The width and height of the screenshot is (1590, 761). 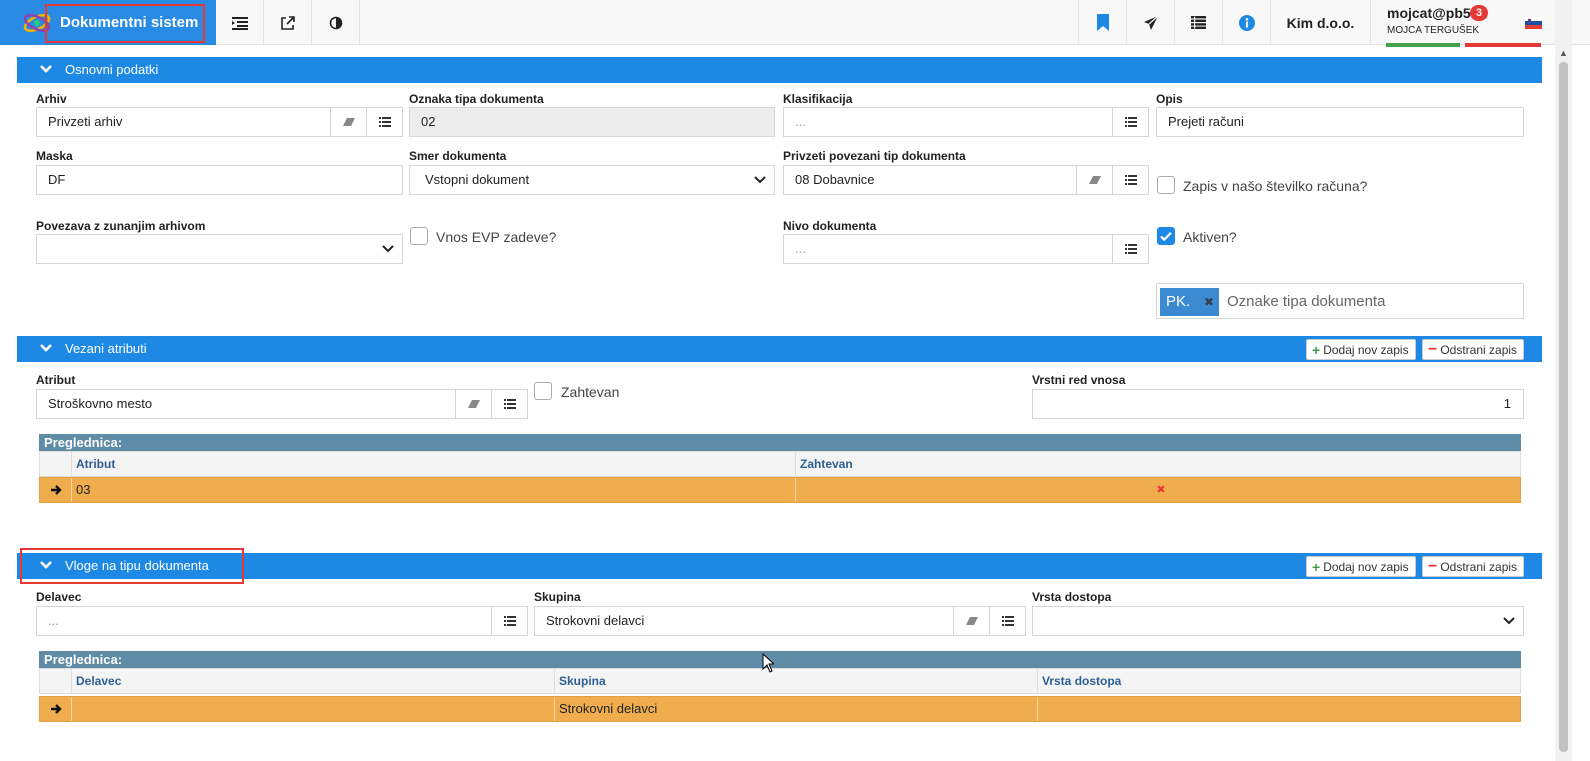 I want to click on maska-value: DF, so click(x=57, y=179).